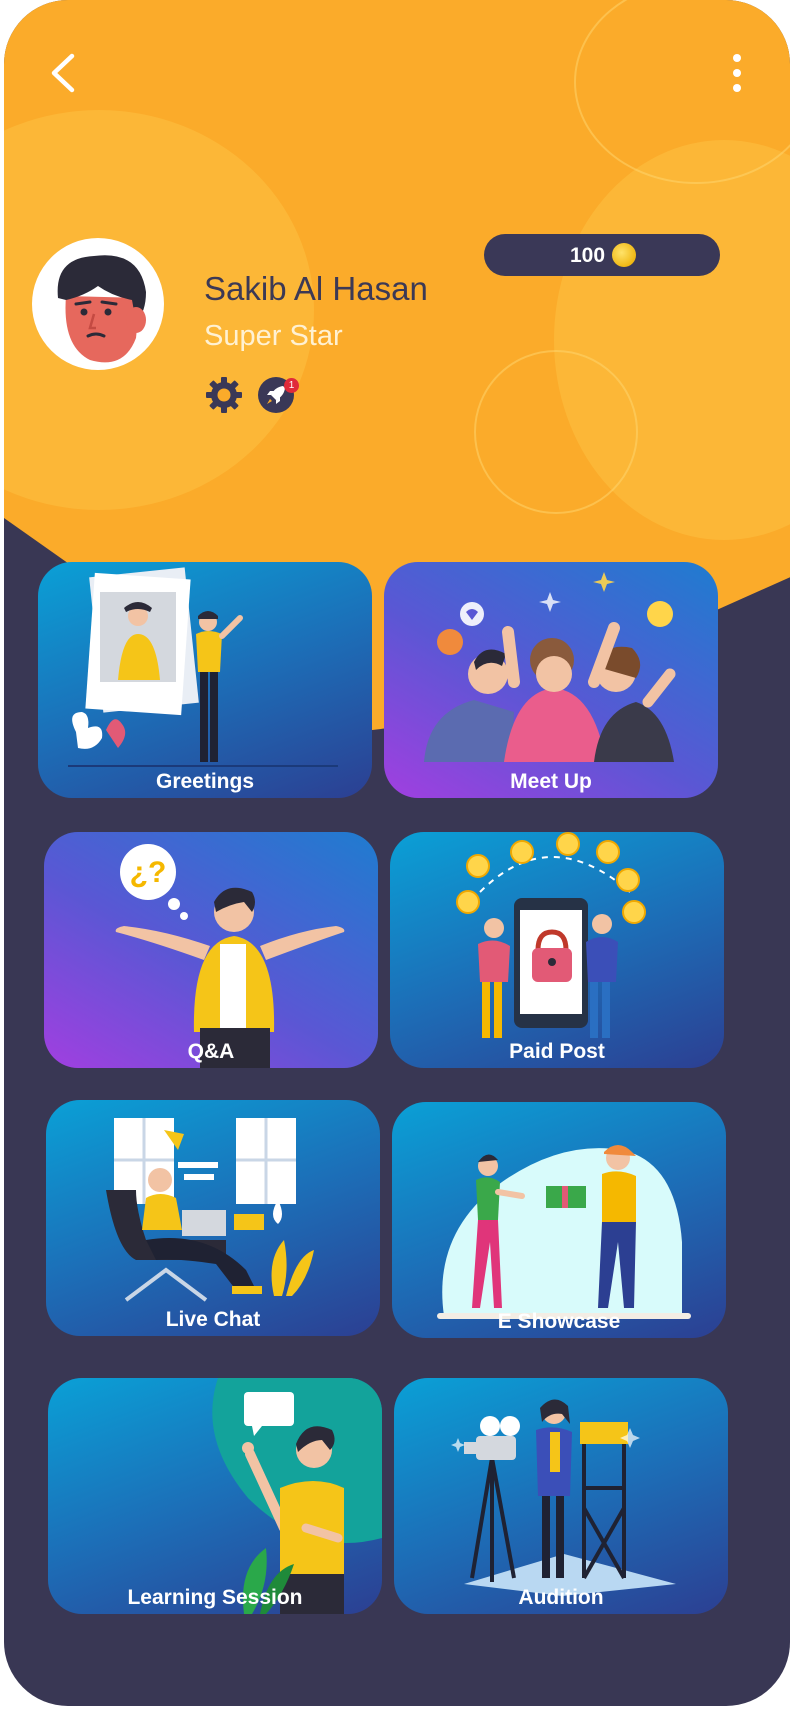  I want to click on card-audition: Audition, so click(561, 1496).